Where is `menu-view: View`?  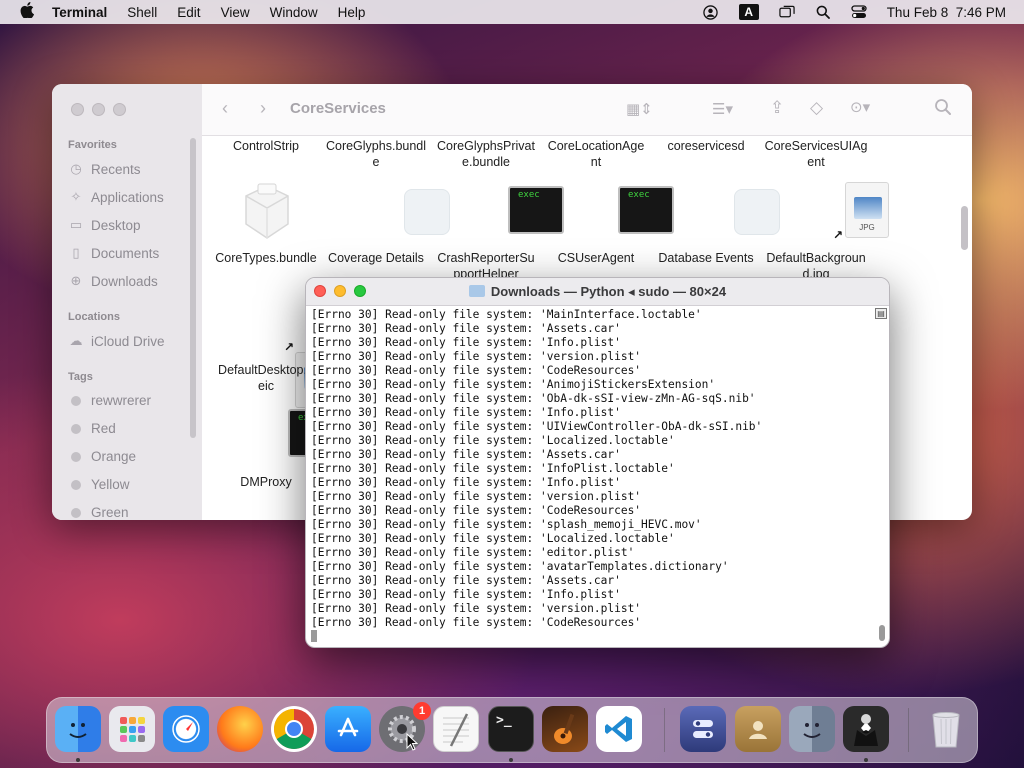 menu-view: View is located at coordinates (235, 12).